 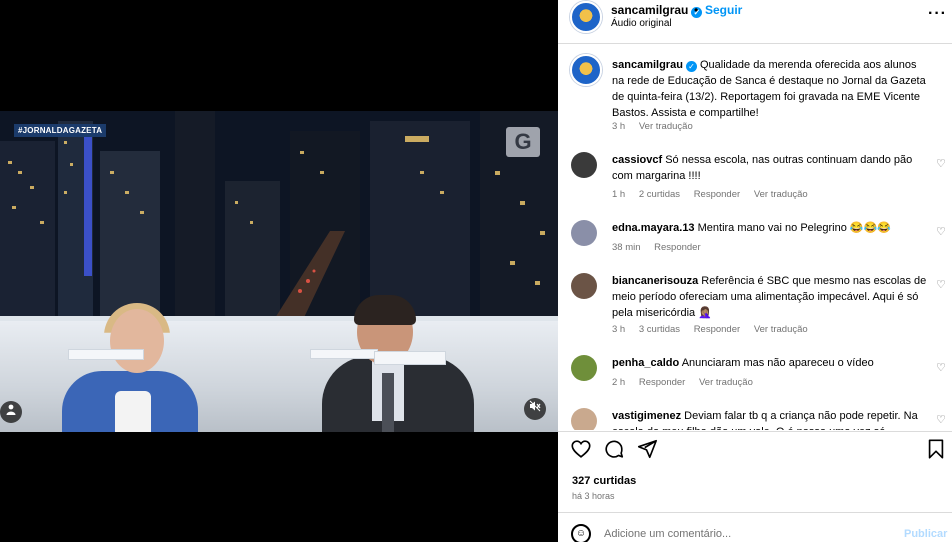 What do you see at coordinates (666, 126) in the screenshot?
I see `caption-translate-link: Ver tradução` at bounding box center [666, 126].